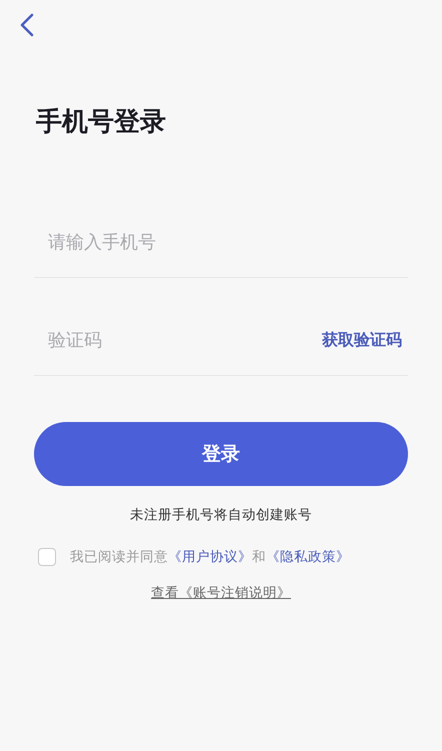 Image resolution: width=442 pixels, height=751 pixels. What do you see at coordinates (221, 593) in the screenshot?
I see `account-cancellation-link: 查看《账号注销说明》` at bounding box center [221, 593].